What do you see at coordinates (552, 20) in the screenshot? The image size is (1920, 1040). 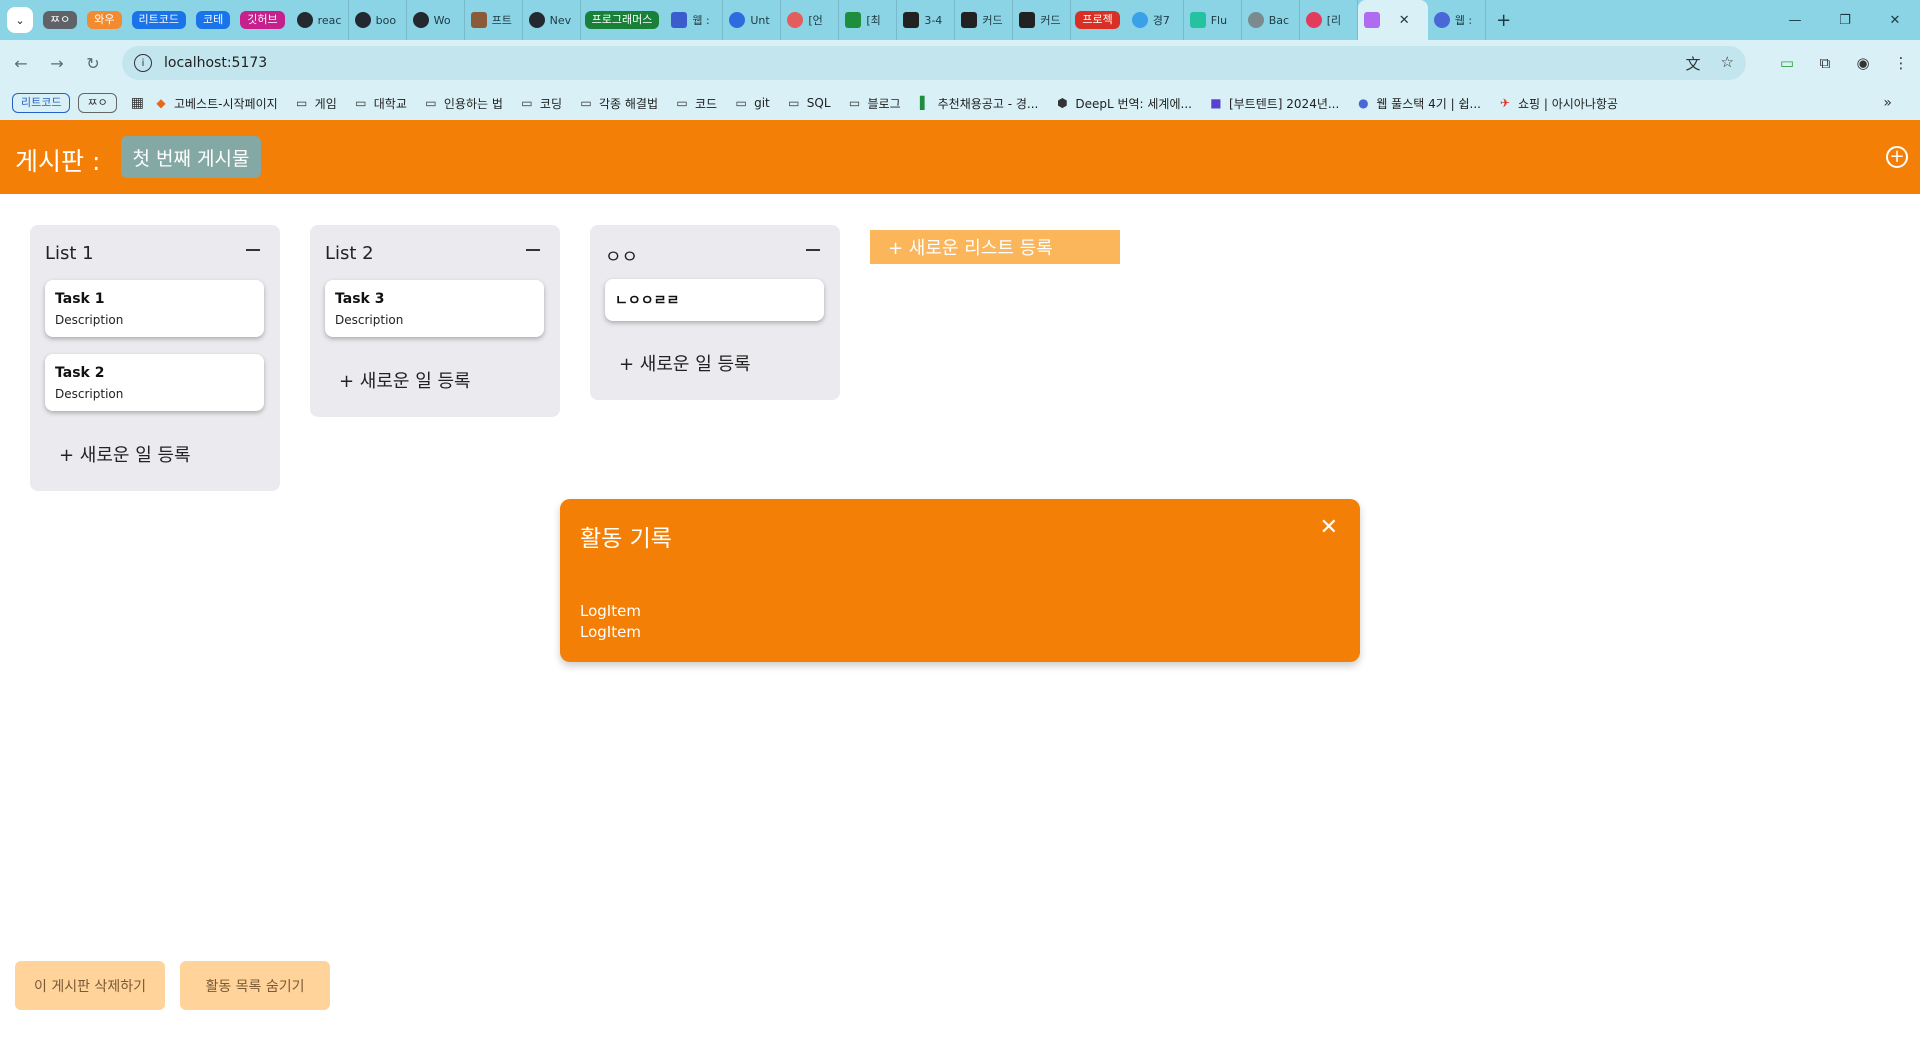 I see `browser-tab: Nev` at bounding box center [552, 20].